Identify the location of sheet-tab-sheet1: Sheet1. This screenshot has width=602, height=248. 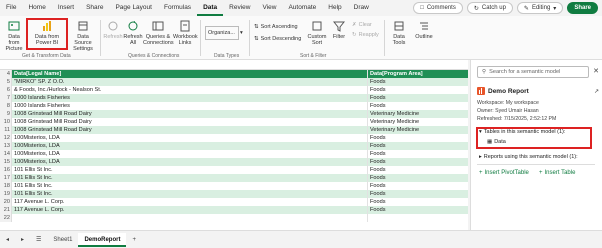
(62, 240).